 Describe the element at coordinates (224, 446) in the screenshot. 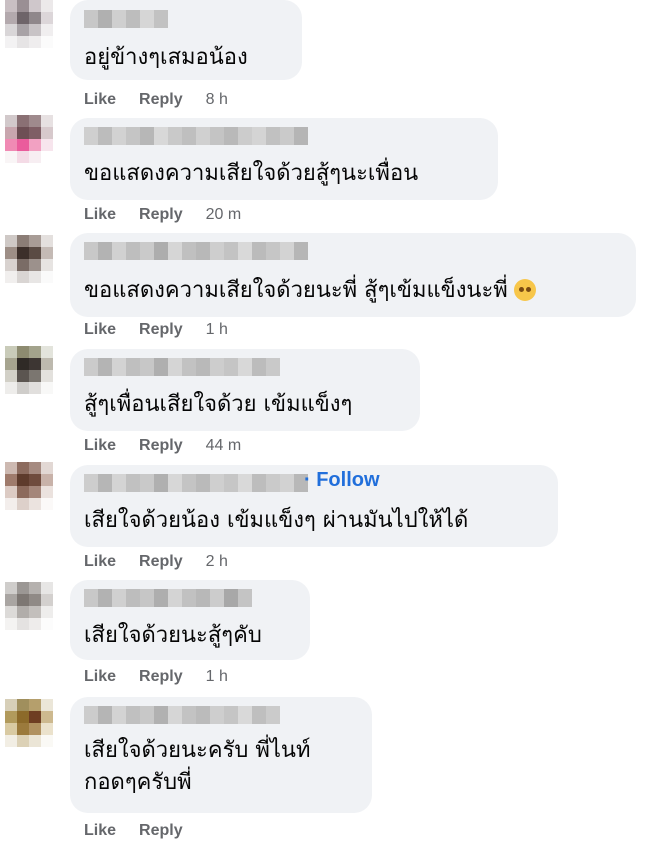

I see `timestamp: 44 m` at that location.